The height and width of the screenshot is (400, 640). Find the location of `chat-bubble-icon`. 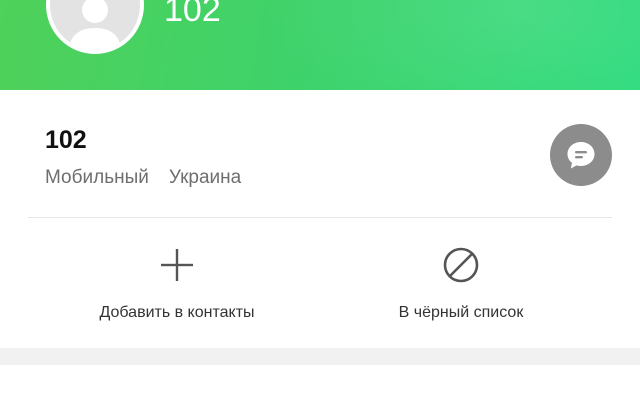

chat-bubble-icon is located at coordinates (581, 155).